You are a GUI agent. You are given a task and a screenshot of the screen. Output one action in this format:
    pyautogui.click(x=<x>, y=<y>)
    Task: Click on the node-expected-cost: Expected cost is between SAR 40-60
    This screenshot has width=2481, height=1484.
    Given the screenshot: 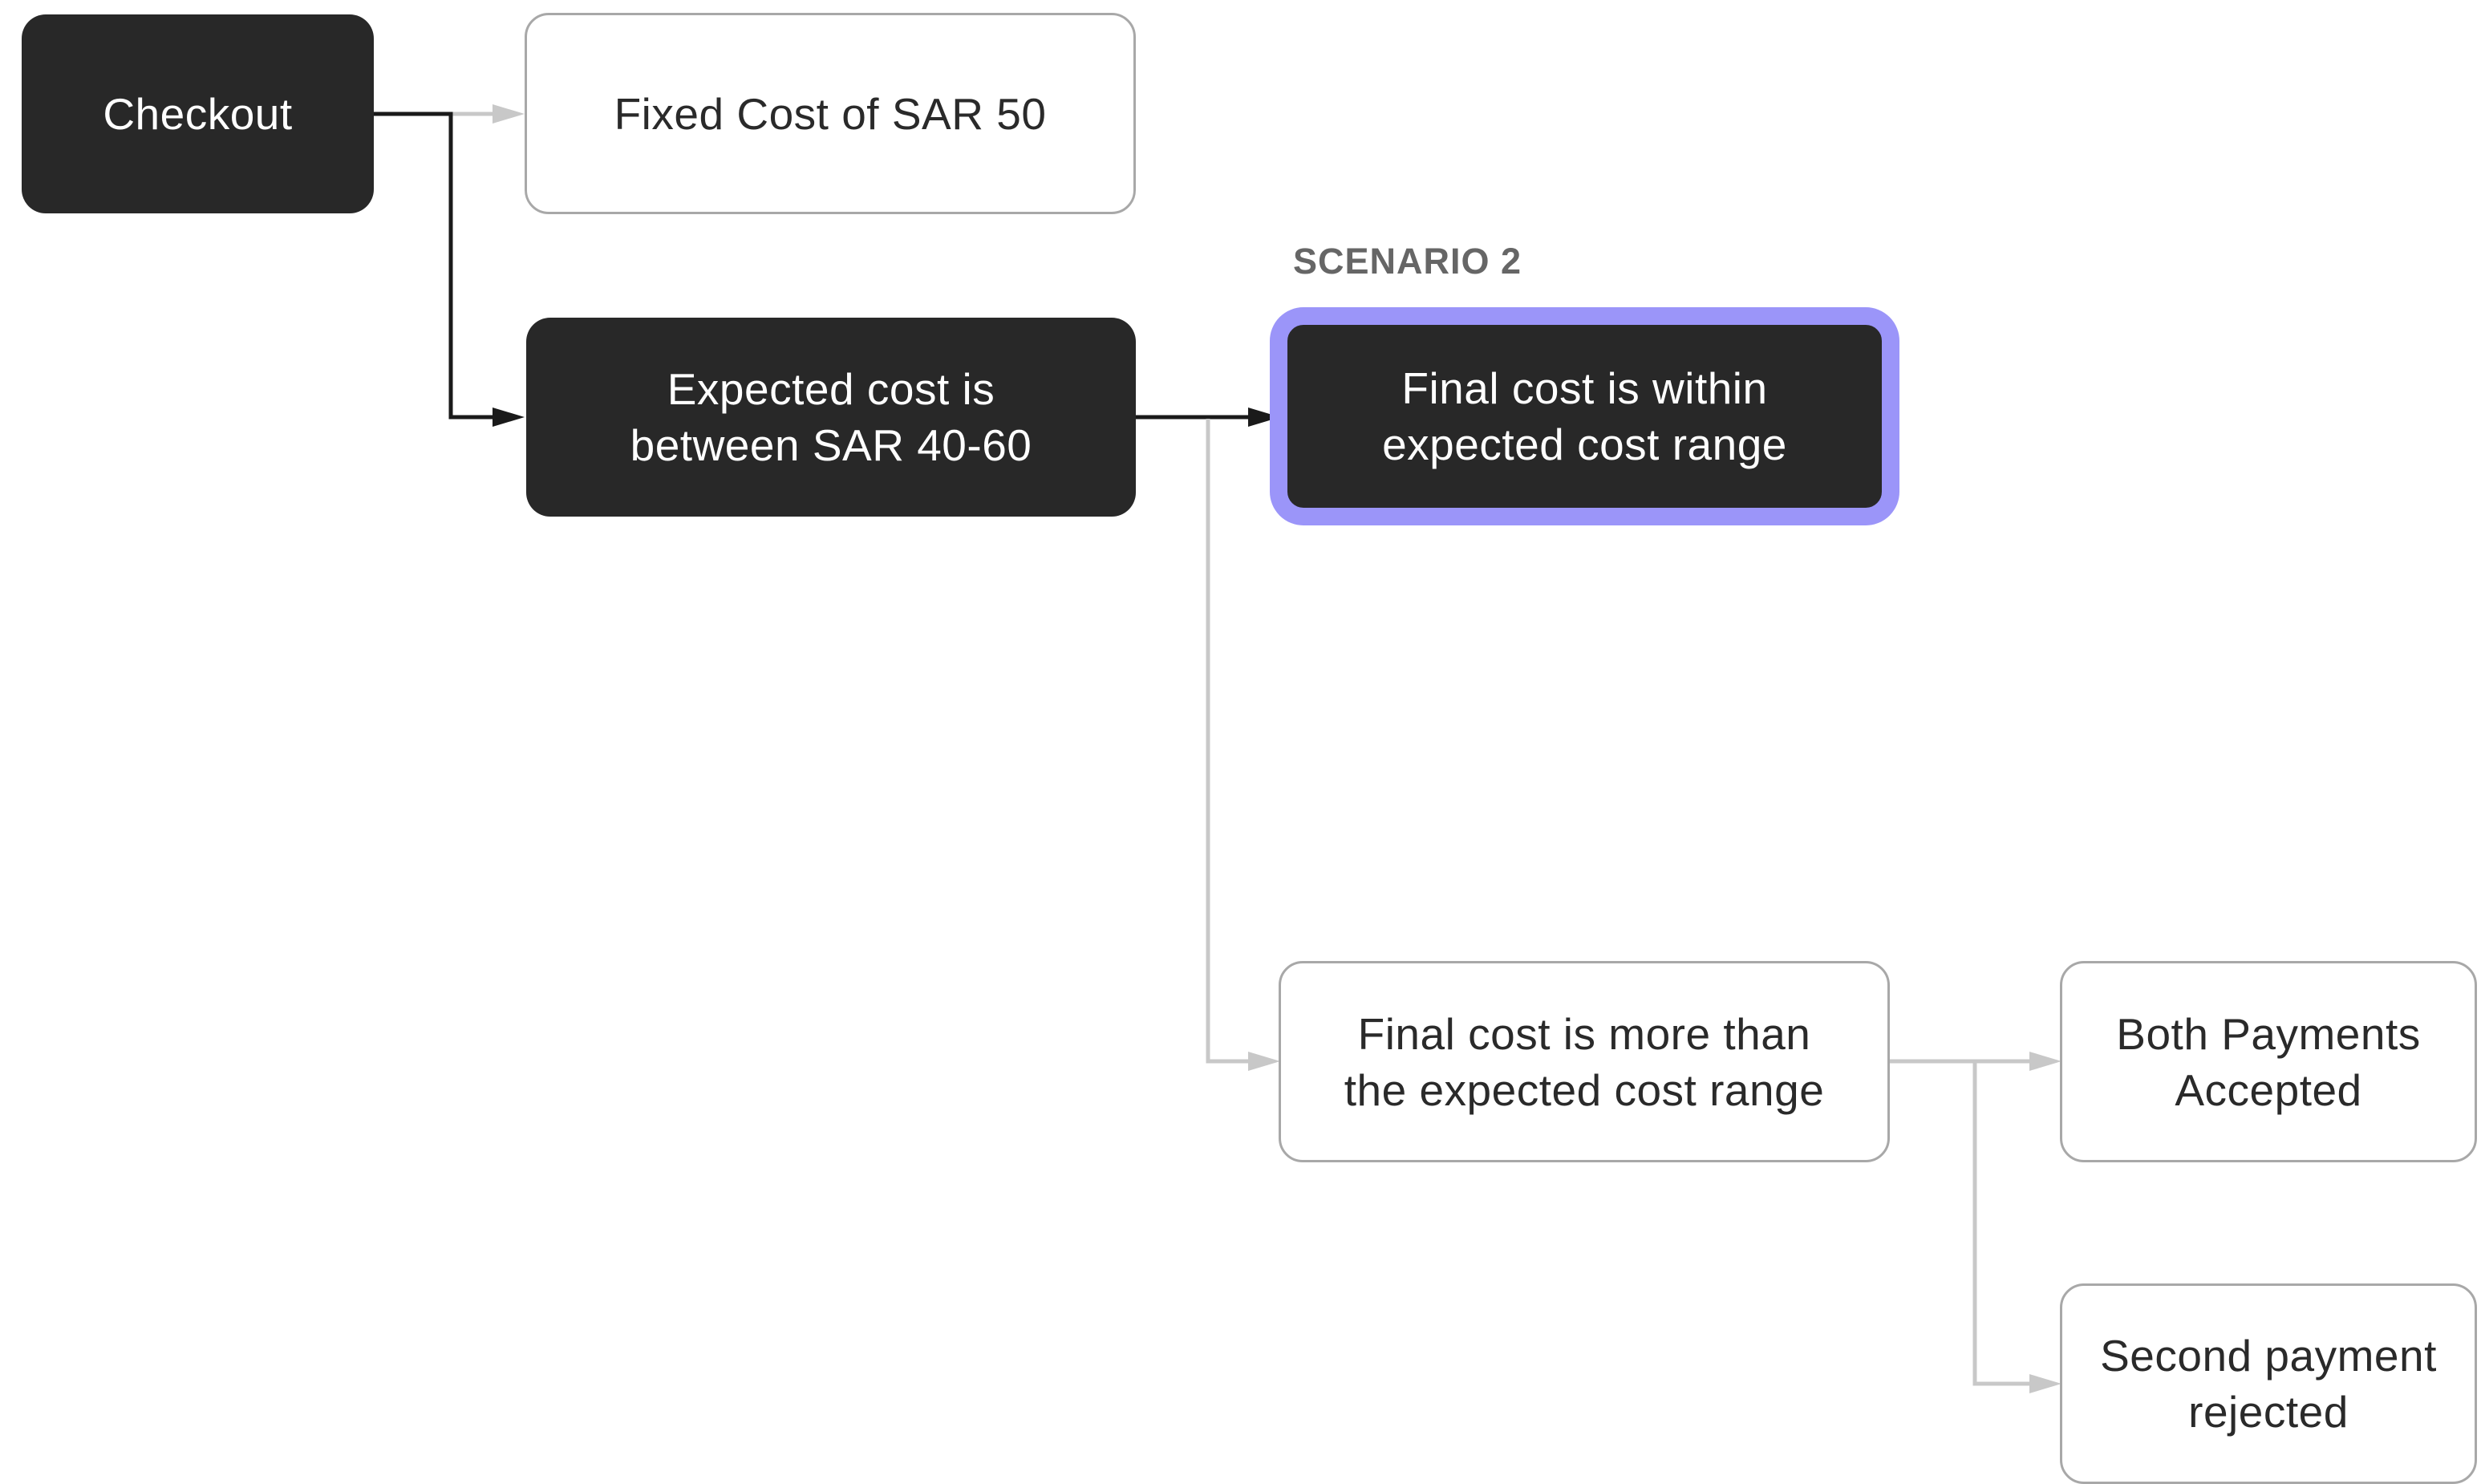 What is the action you would take?
    pyautogui.click(x=831, y=417)
    